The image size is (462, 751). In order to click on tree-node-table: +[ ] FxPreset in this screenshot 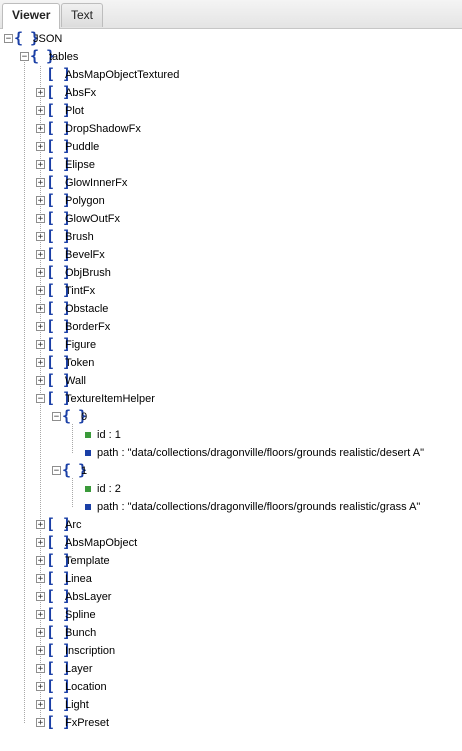, I will do `click(231, 723)`.